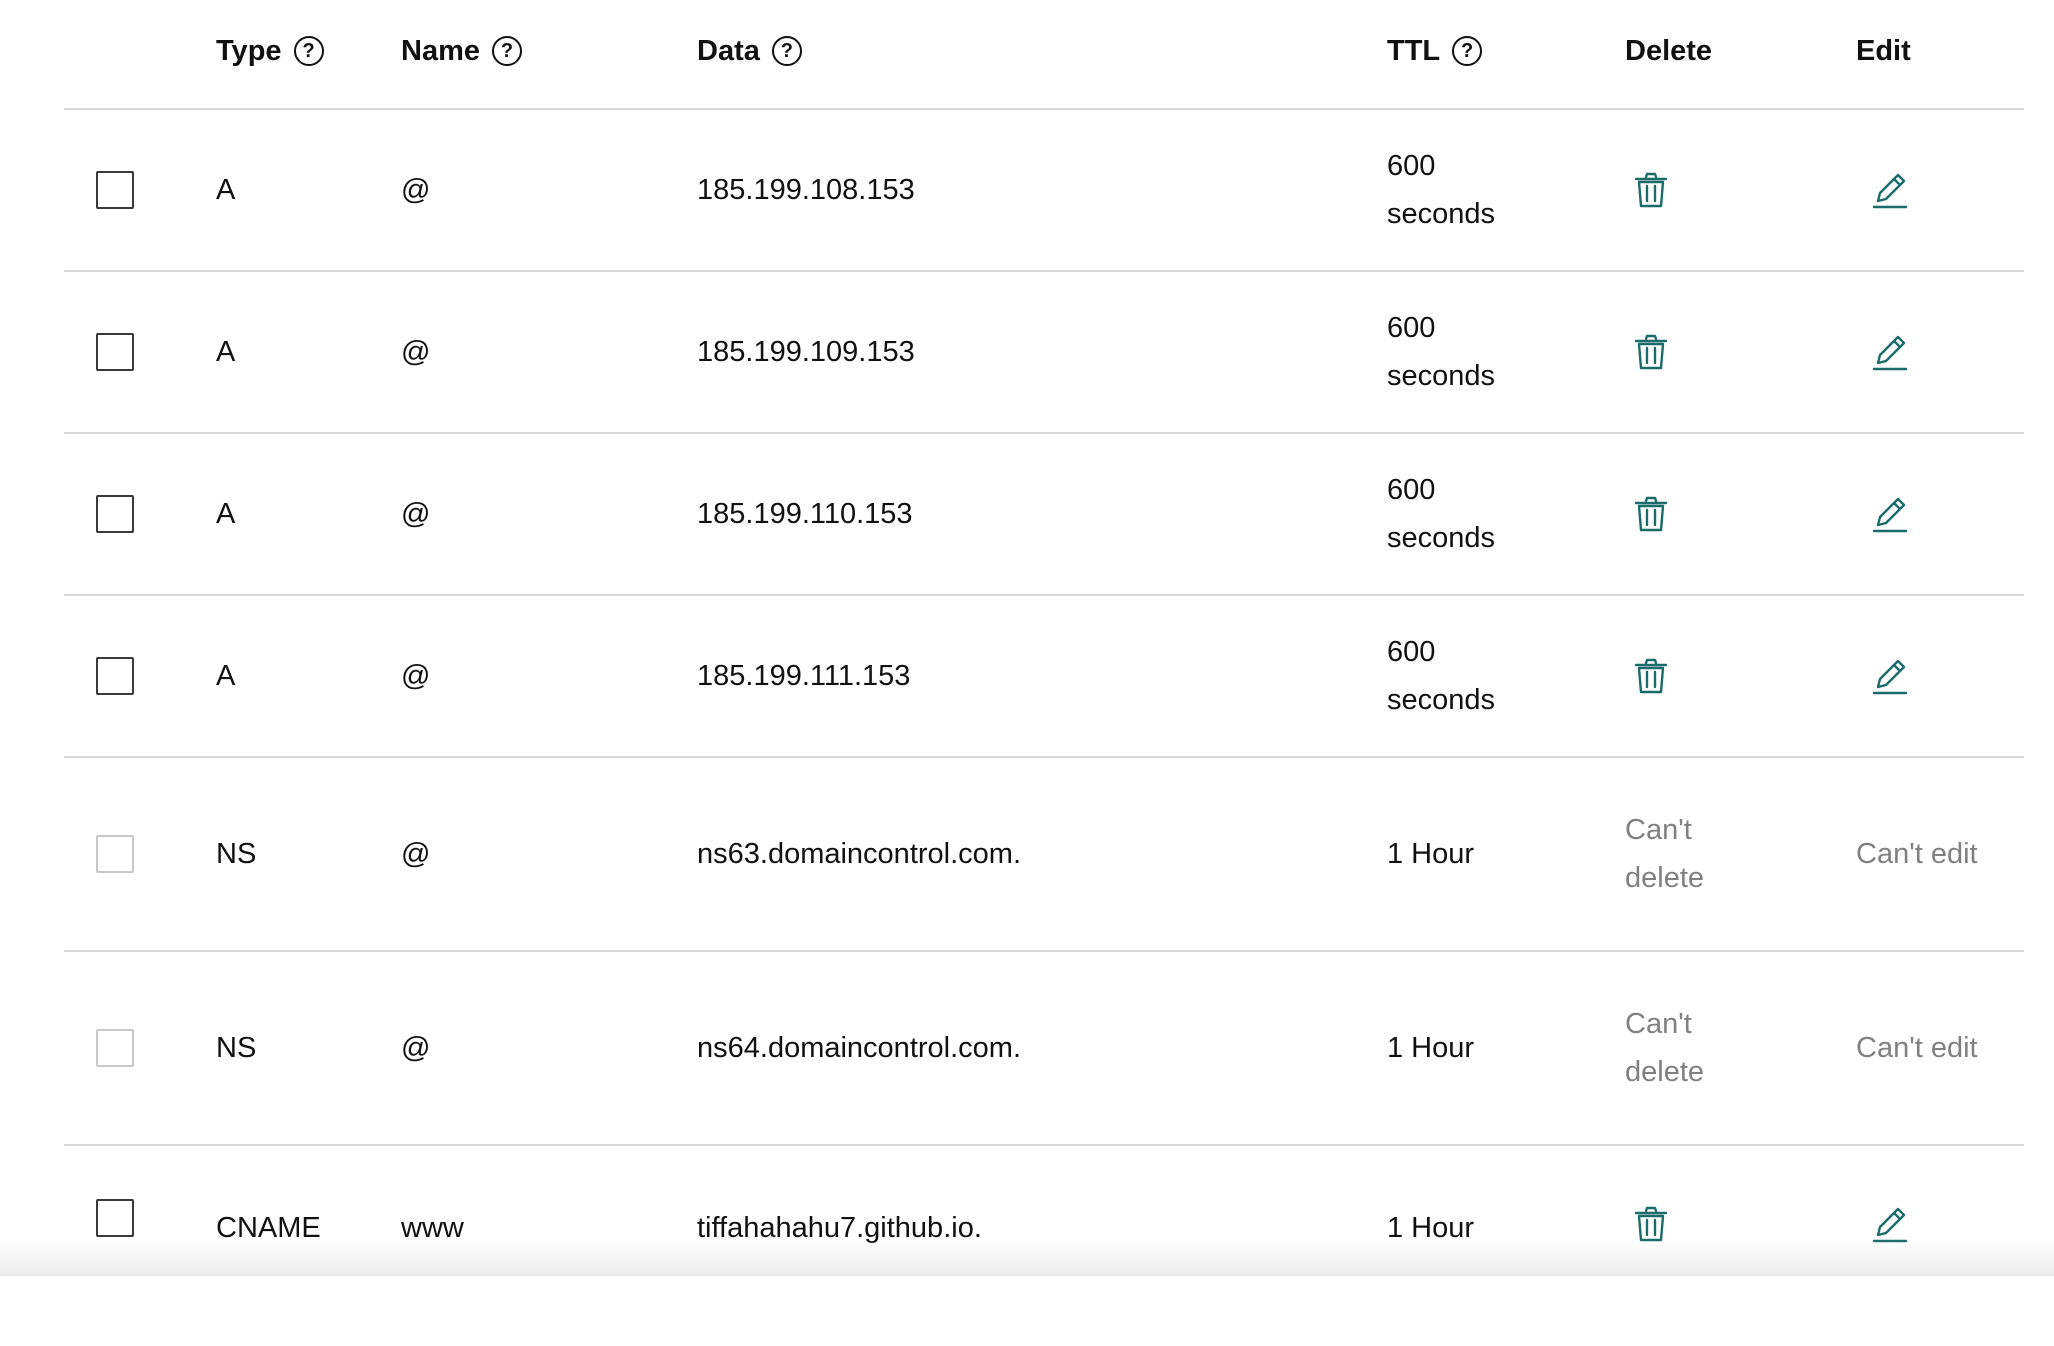 Image resolution: width=2054 pixels, height=1346 pixels. I want to click on name-help-icon: ?, so click(507, 51).